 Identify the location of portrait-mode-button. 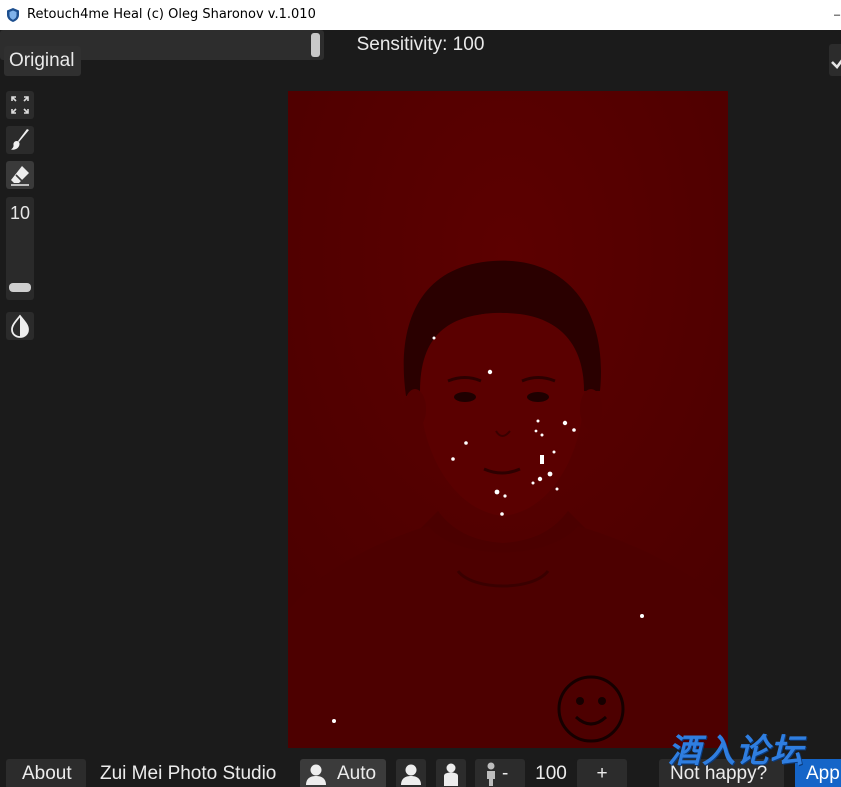
(411, 773).